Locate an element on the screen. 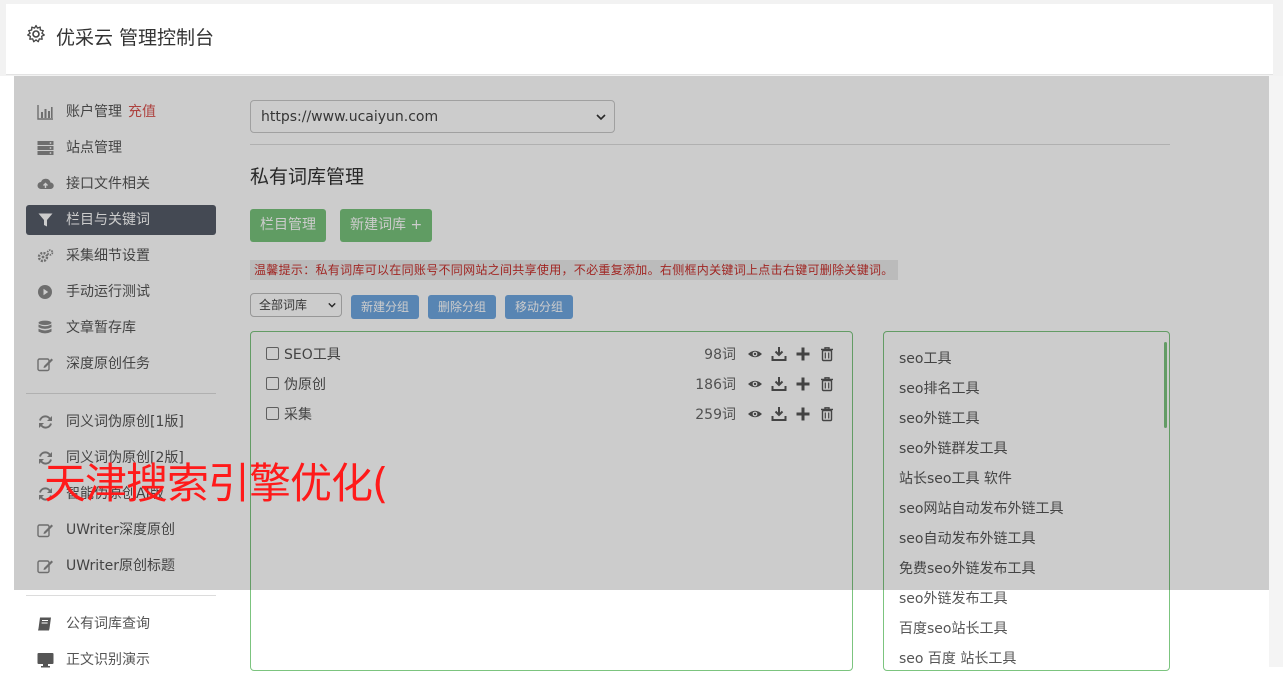 Image resolution: width=1283 pixels, height=678 pixels. keyword-item: 百度seo站长工具 is located at coordinates (953, 628).